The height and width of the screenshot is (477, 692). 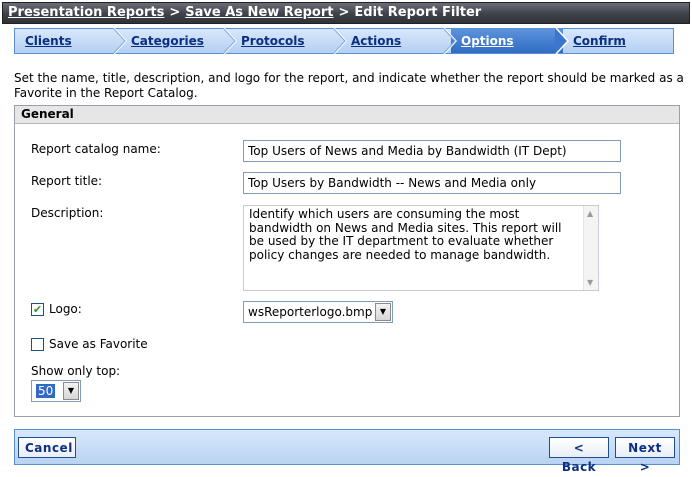 What do you see at coordinates (590, 213) in the screenshot?
I see `scroll-up-icon: ▲` at bounding box center [590, 213].